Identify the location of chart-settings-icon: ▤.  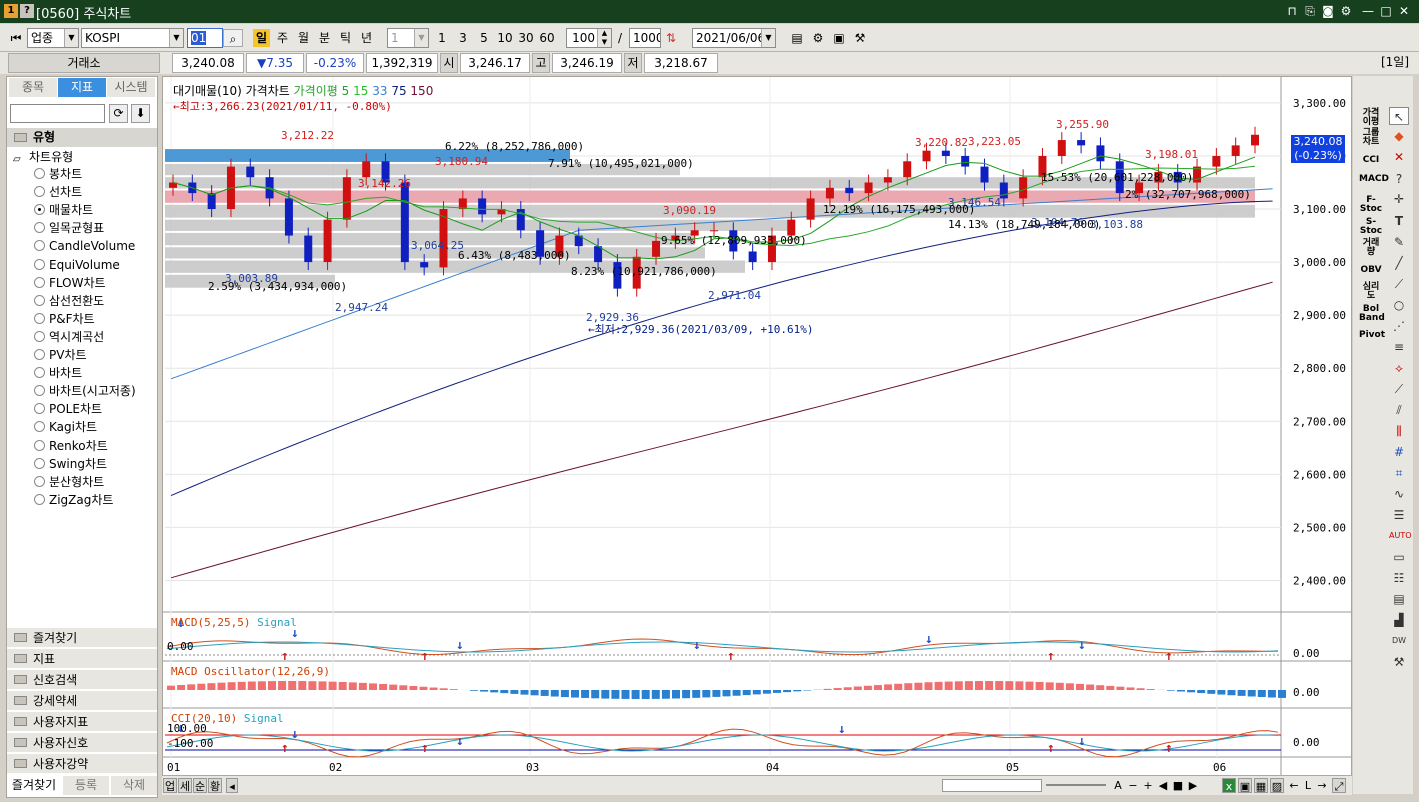
(797, 38).